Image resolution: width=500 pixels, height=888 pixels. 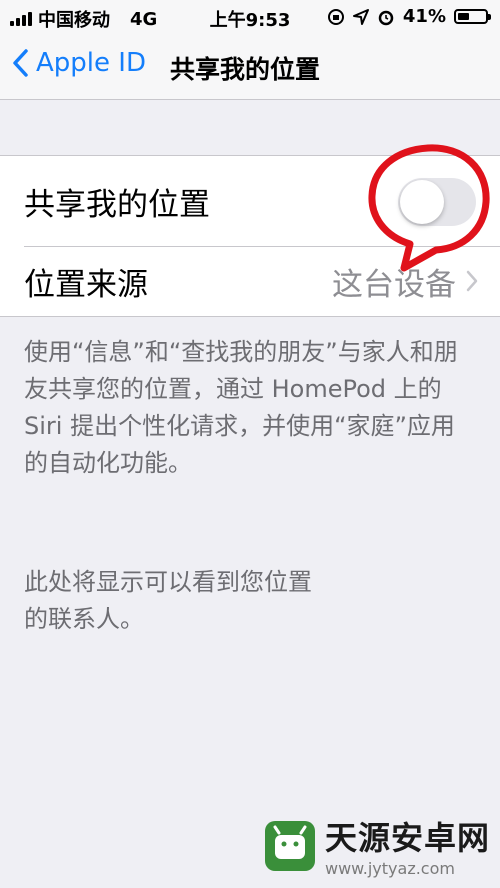 What do you see at coordinates (422, 202) in the screenshot?
I see `toggle-knob` at bounding box center [422, 202].